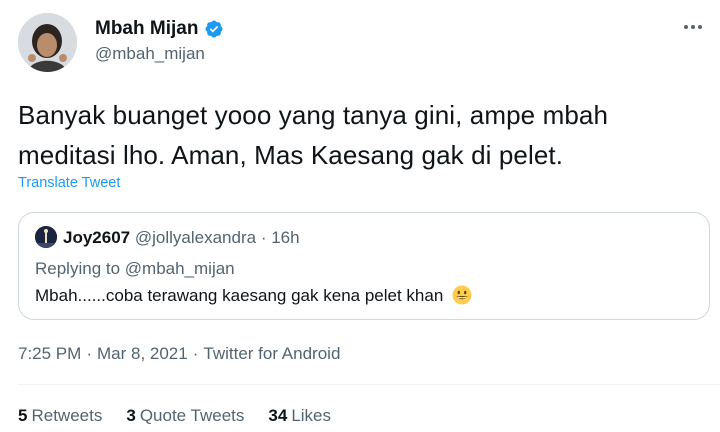 Image resolution: width=720 pixels, height=432 pixels. What do you see at coordinates (67, 415) in the screenshot?
I see `retweets-label: Retweets` at bounding box center [67, 415].